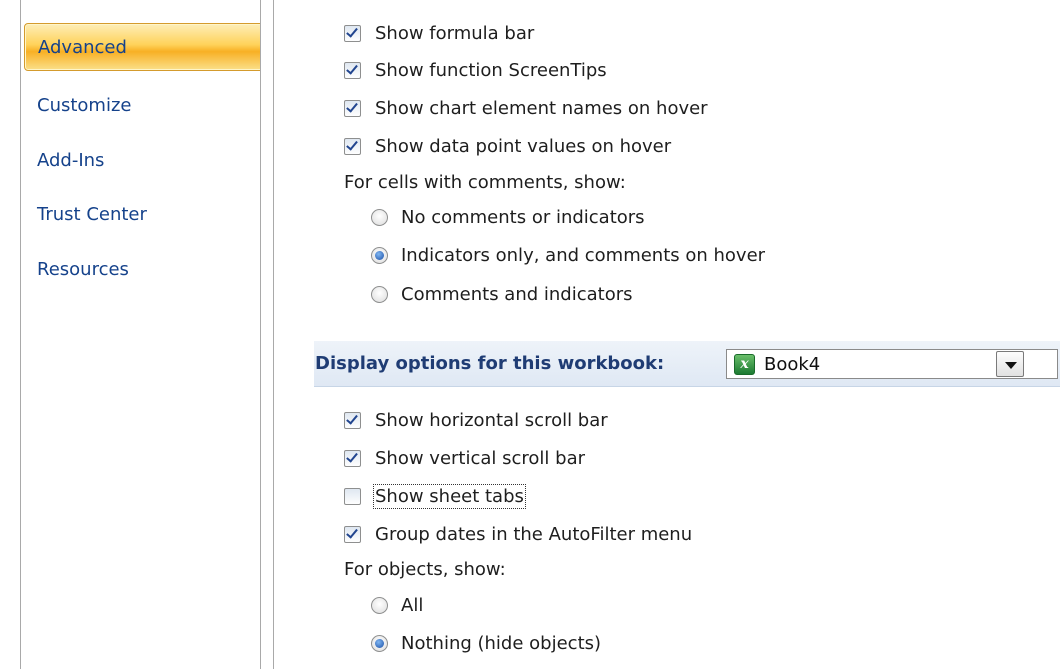 The width and height of the screenshot is (1060, 669). I want to click on show-data-point-values-checkbox, so click(352, 146).